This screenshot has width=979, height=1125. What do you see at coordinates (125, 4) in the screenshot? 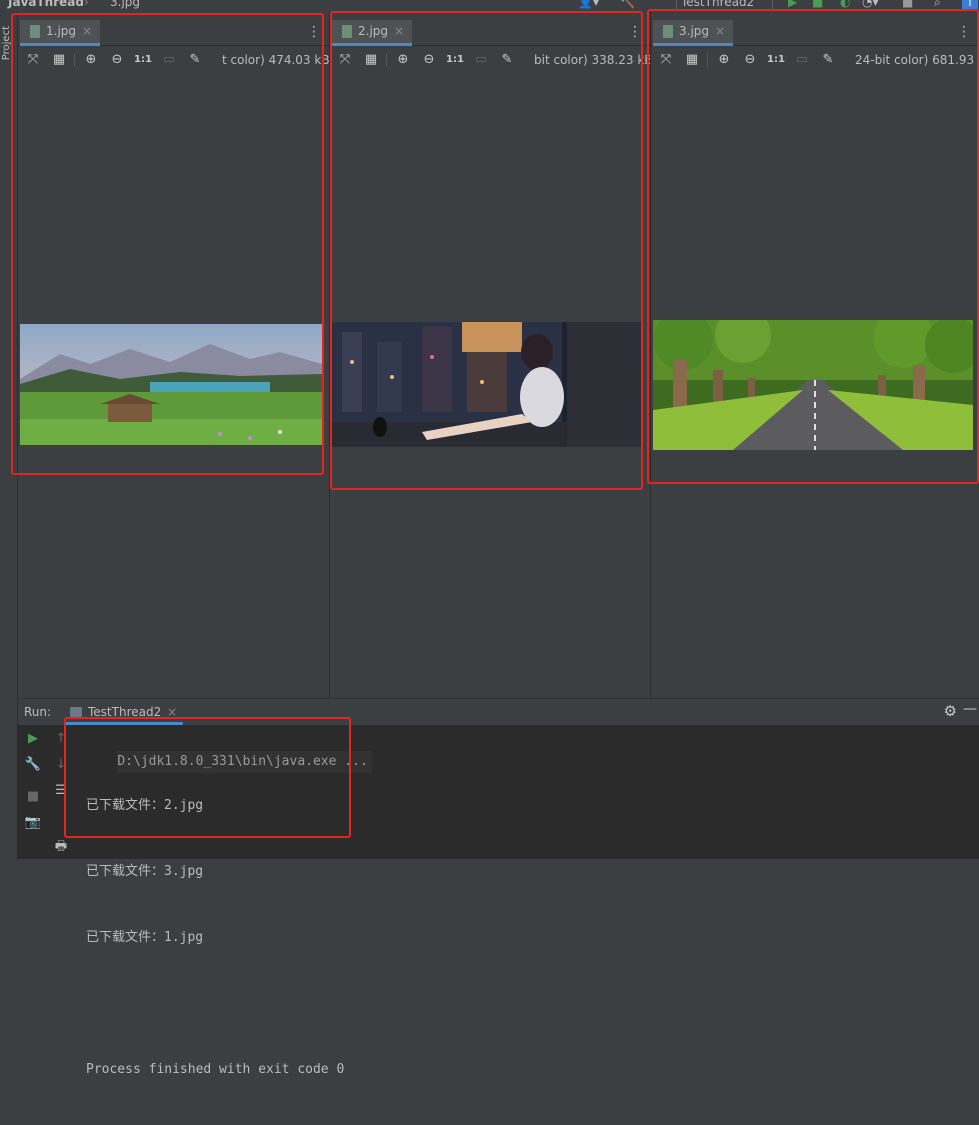
I see `breadcrumb-file: 3.jpg` at bounding box center [125, 4].